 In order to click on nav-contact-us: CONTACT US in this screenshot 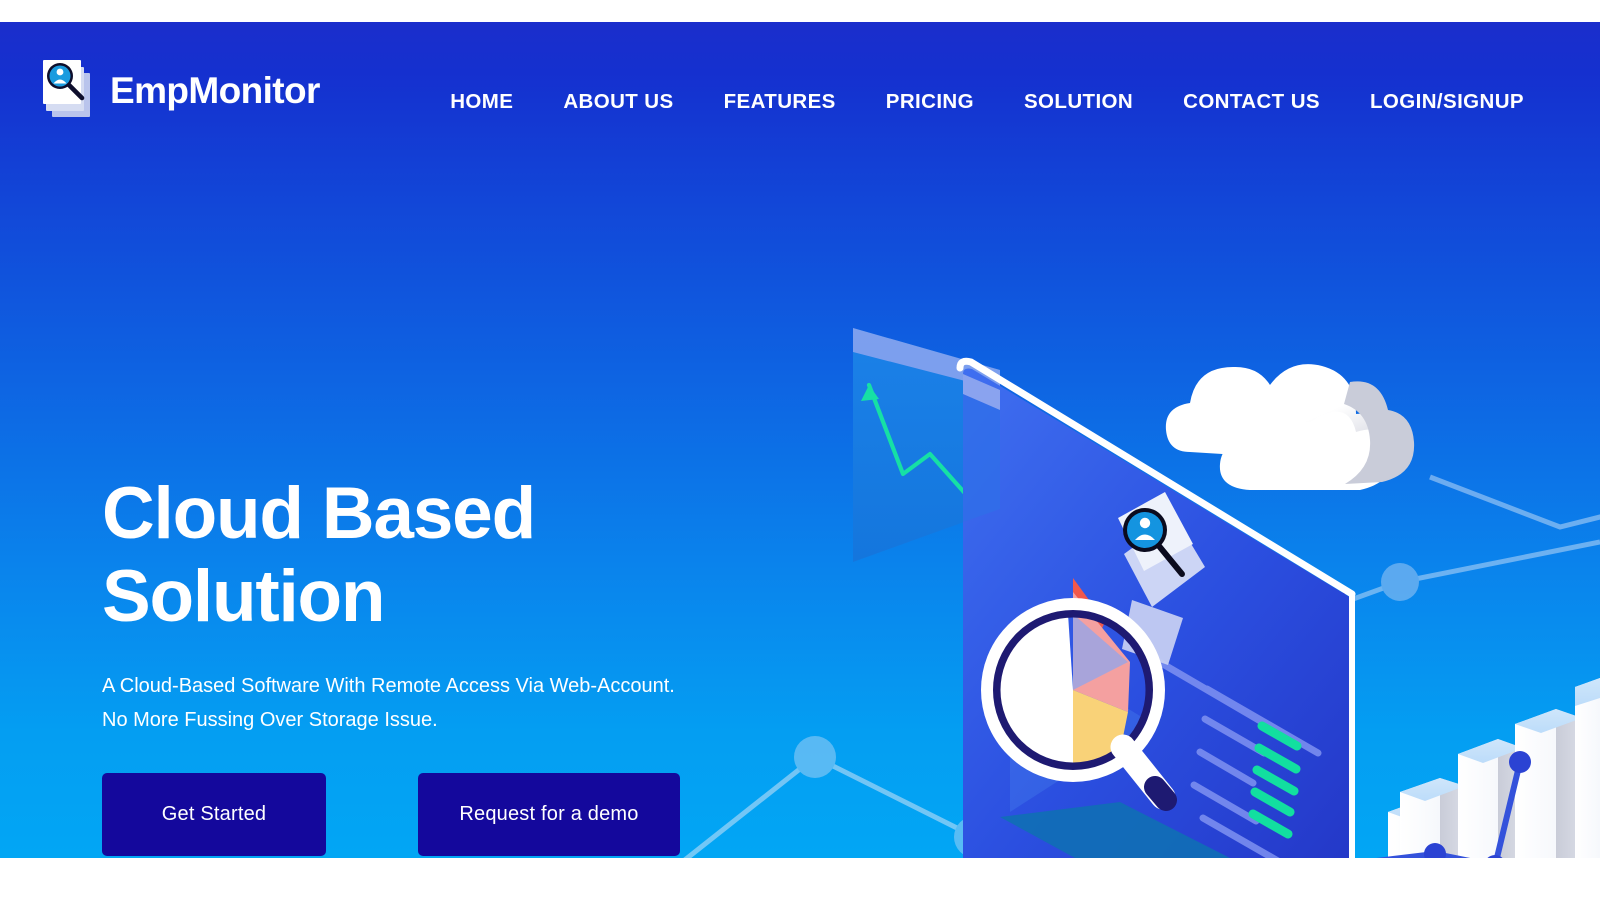, I will do `click(1251, 102)`.